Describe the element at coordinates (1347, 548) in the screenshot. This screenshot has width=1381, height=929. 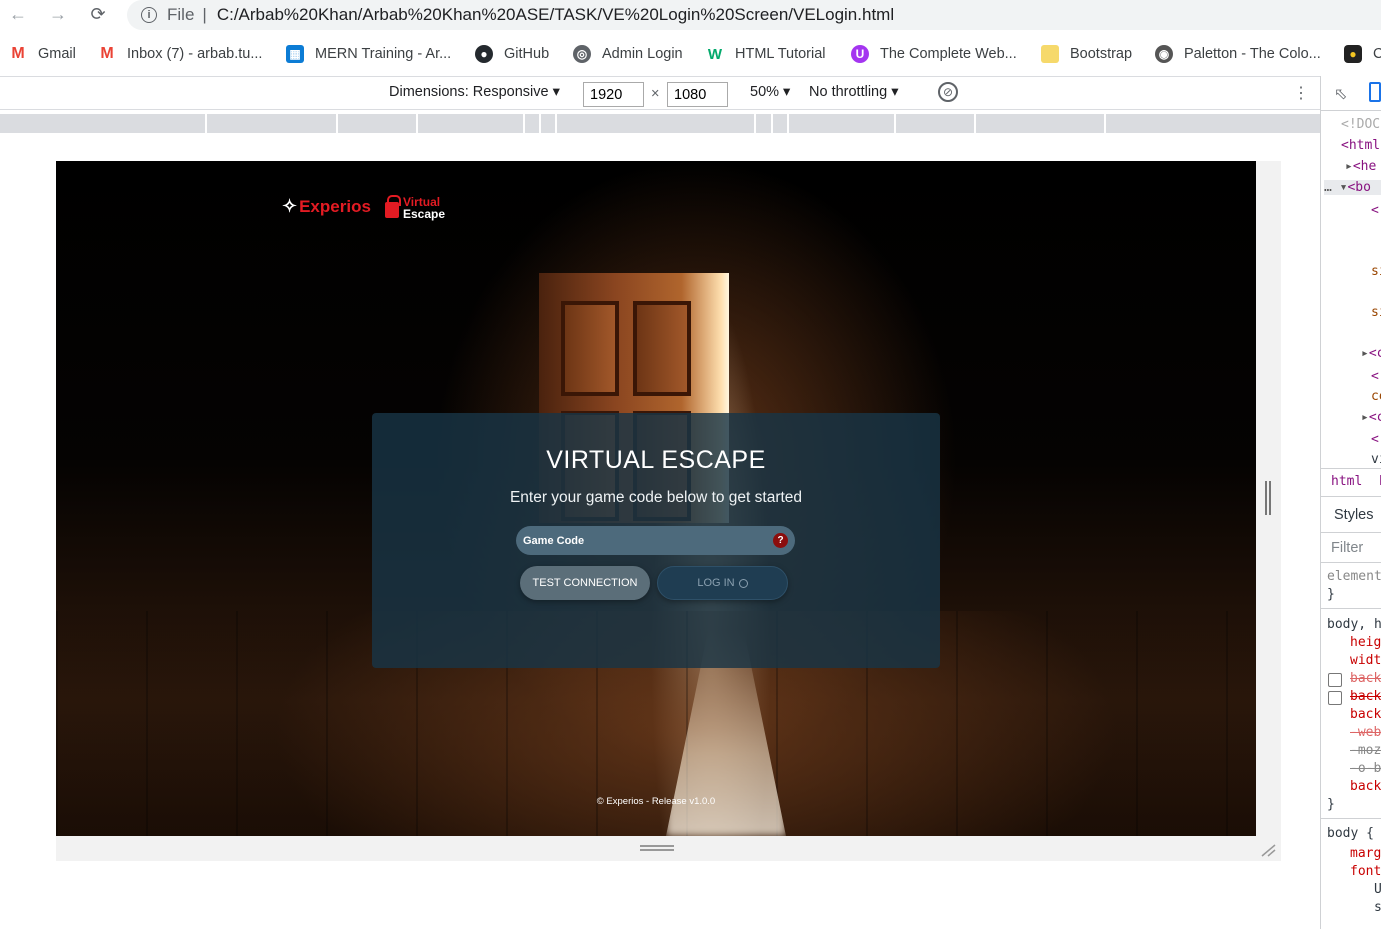
I see `styles-filter-input: Filter` at that location.